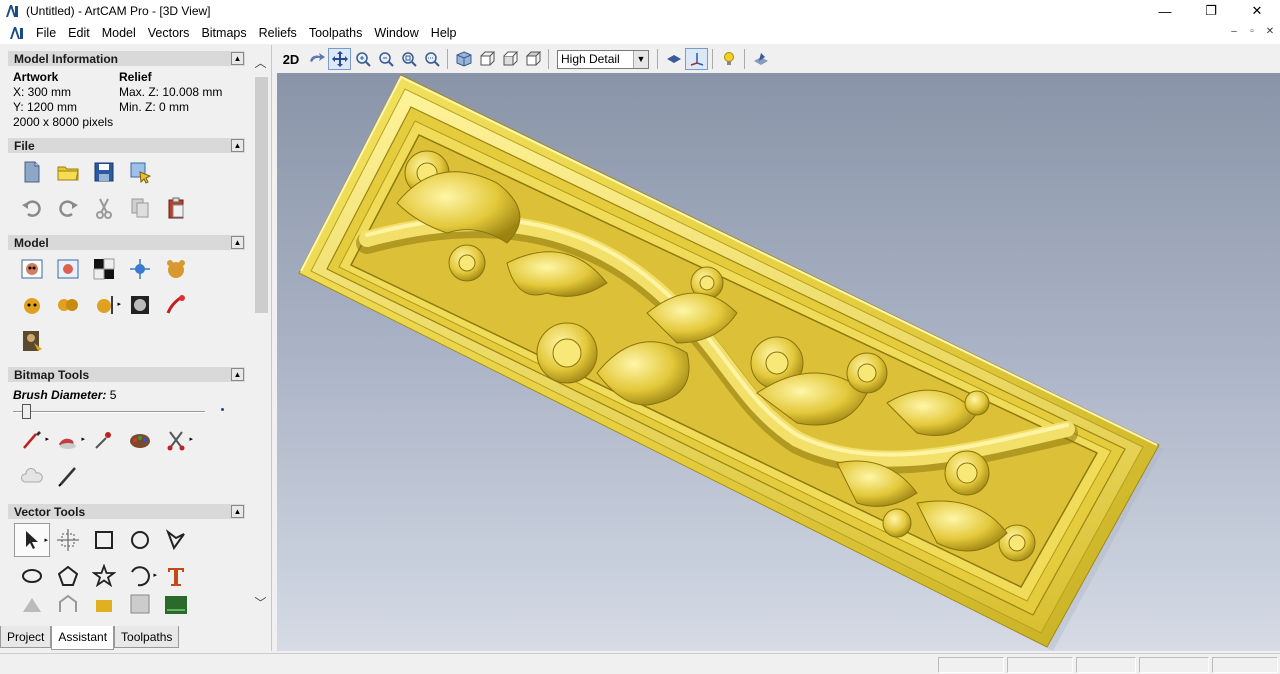 This screenshot has width=1280, height=674. What do you see at coordinates (32, 208) in the screenshot?
I see `undo-button` at bounding box center [32, 208].